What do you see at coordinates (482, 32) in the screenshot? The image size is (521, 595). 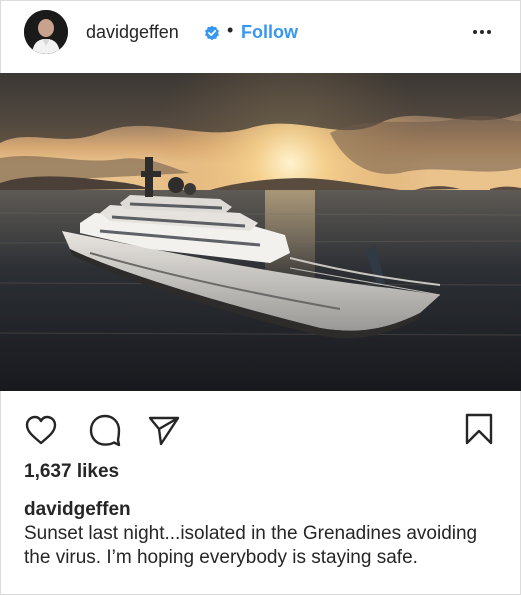 I see `more-options-icon` at bounding box center [482, 32].